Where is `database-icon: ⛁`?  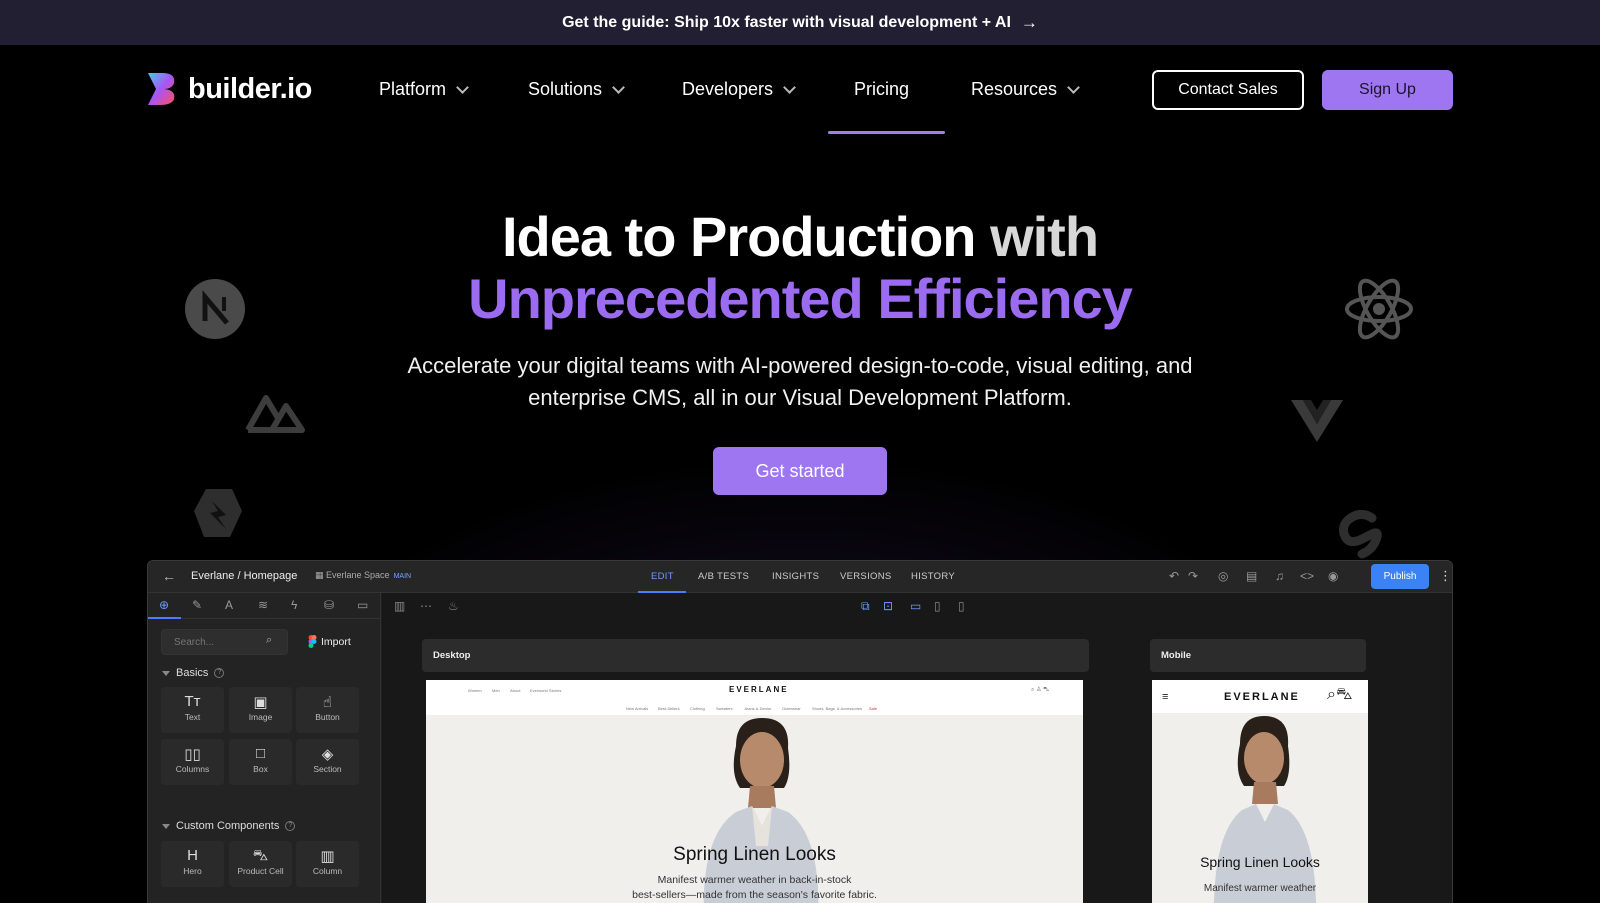 database-icon: ⛁ is located at coordinates (329, 605).